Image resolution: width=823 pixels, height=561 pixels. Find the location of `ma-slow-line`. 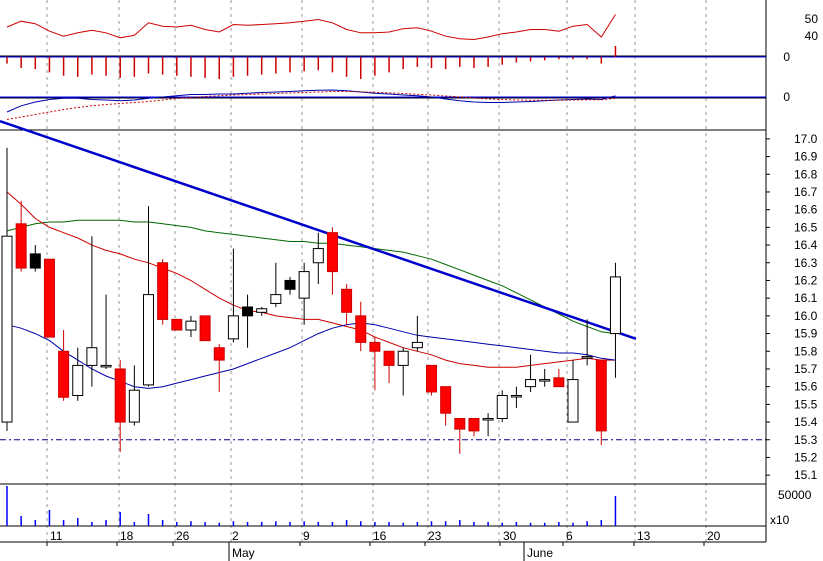

ma-slow-line is located at coordinates (311, 355).